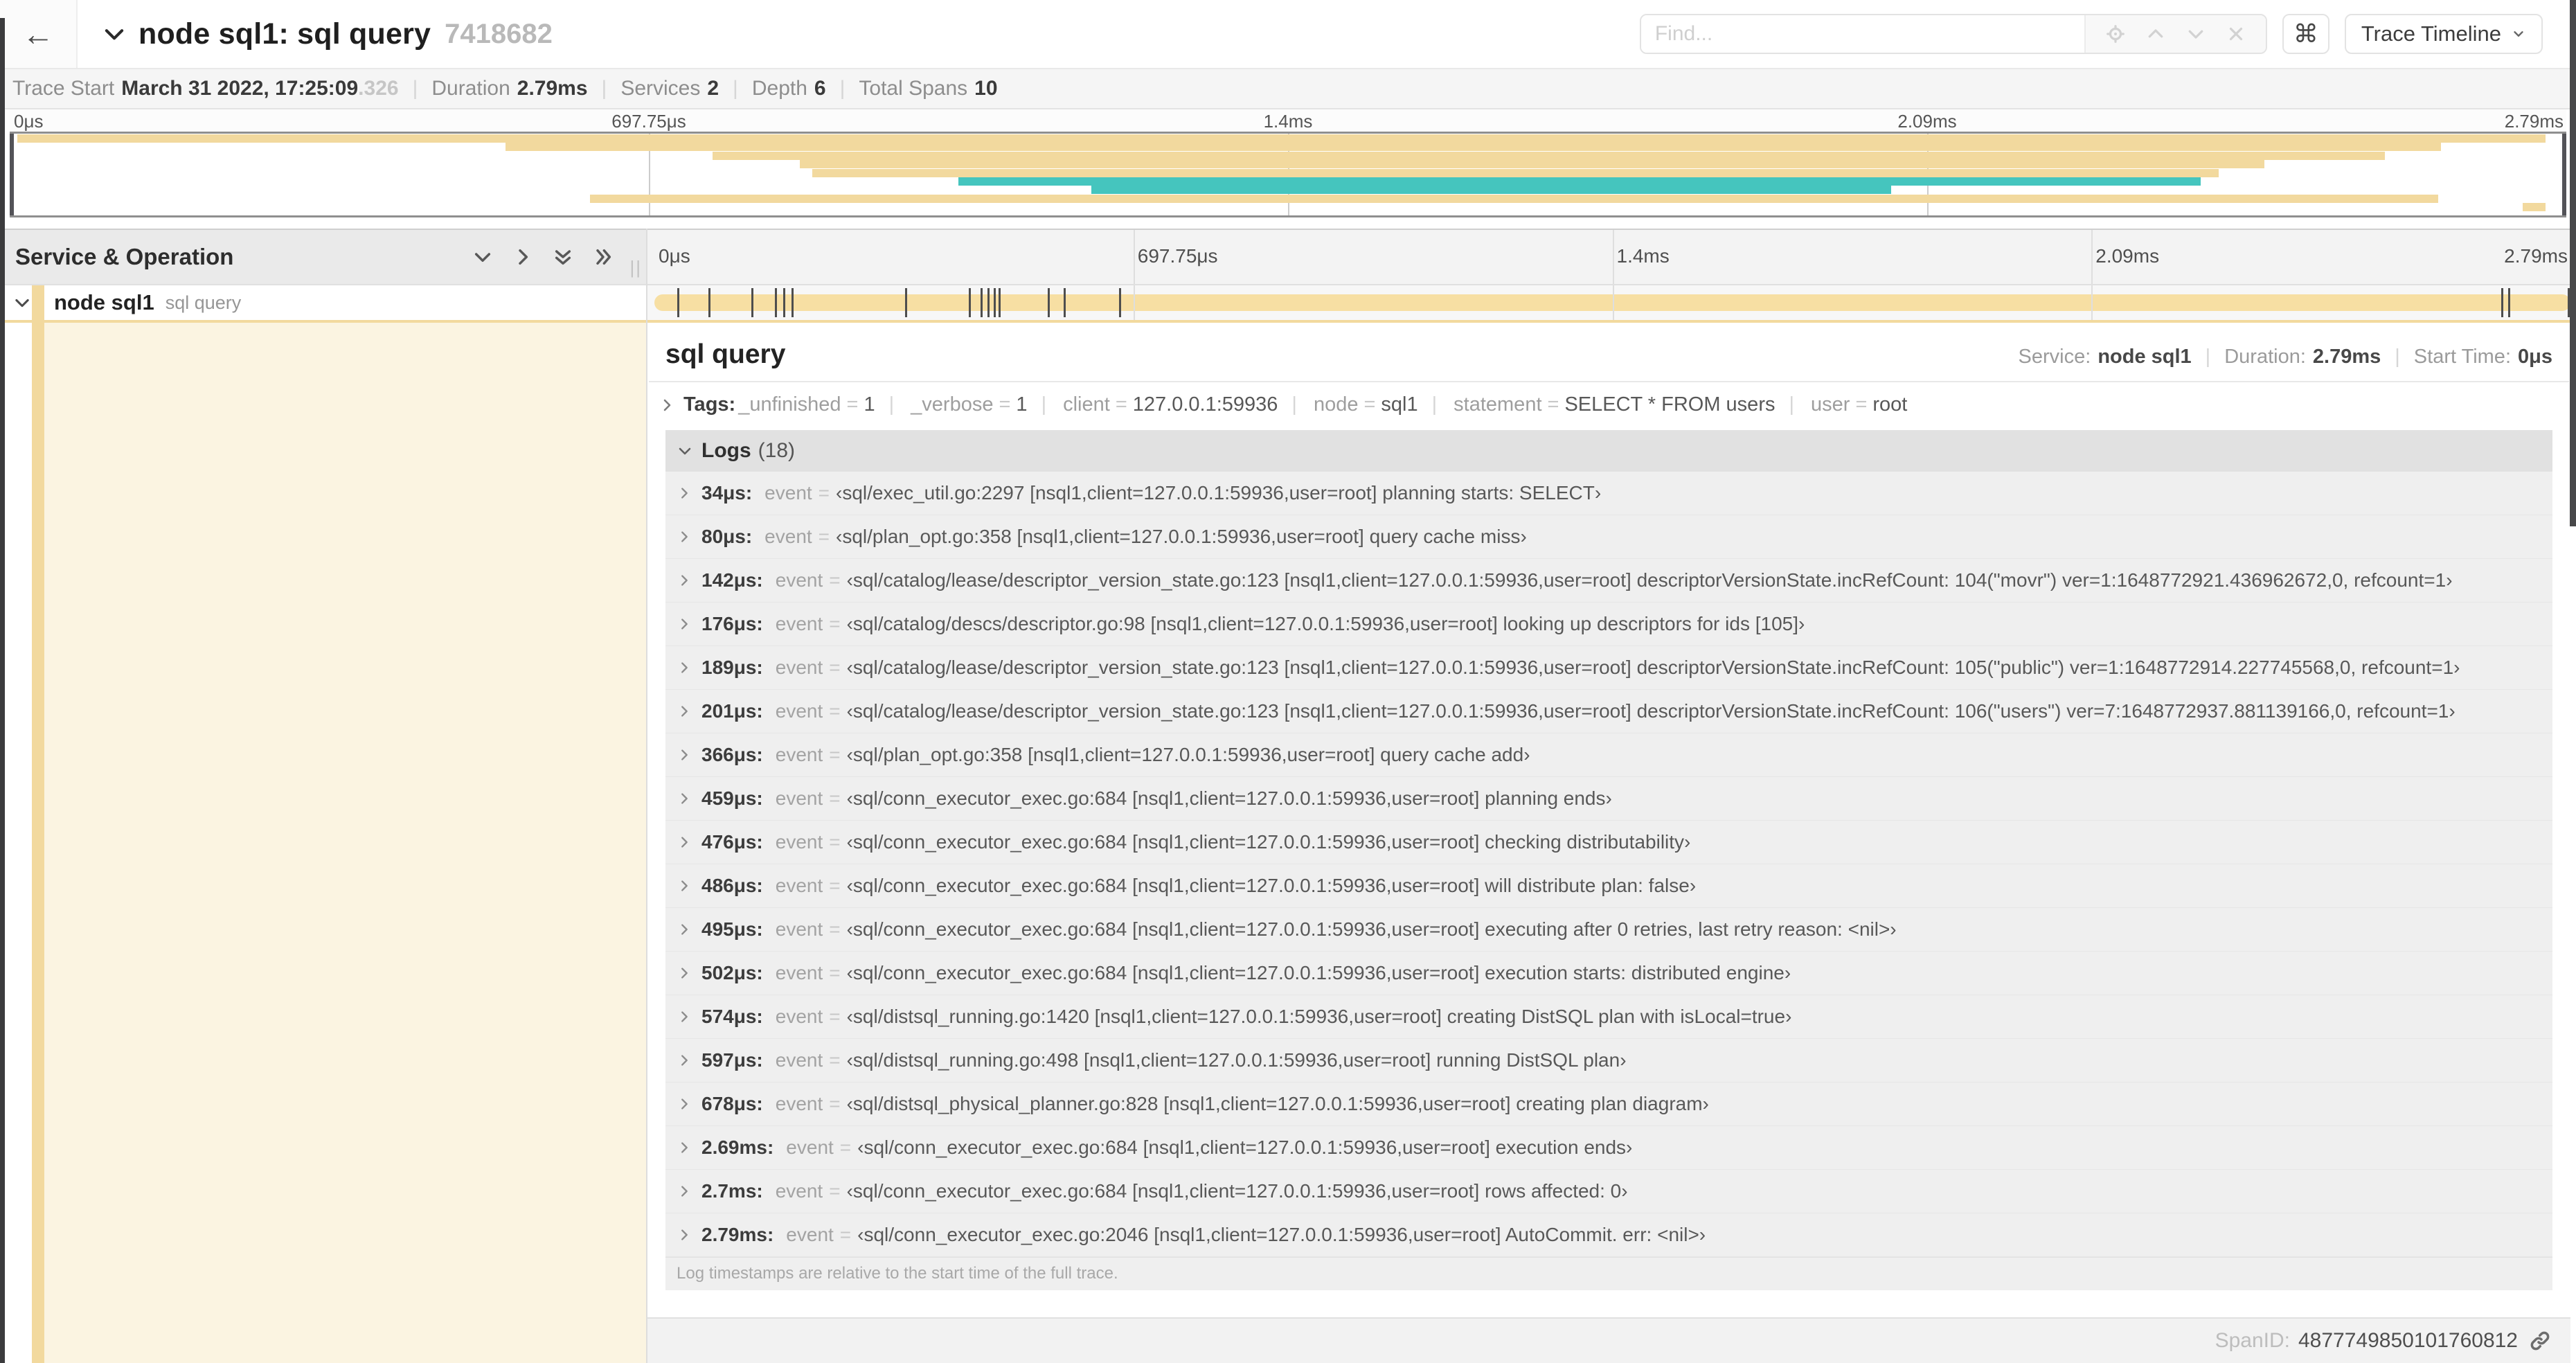  I want to click on log-timestamp: 201μs:, so click(732, 711).